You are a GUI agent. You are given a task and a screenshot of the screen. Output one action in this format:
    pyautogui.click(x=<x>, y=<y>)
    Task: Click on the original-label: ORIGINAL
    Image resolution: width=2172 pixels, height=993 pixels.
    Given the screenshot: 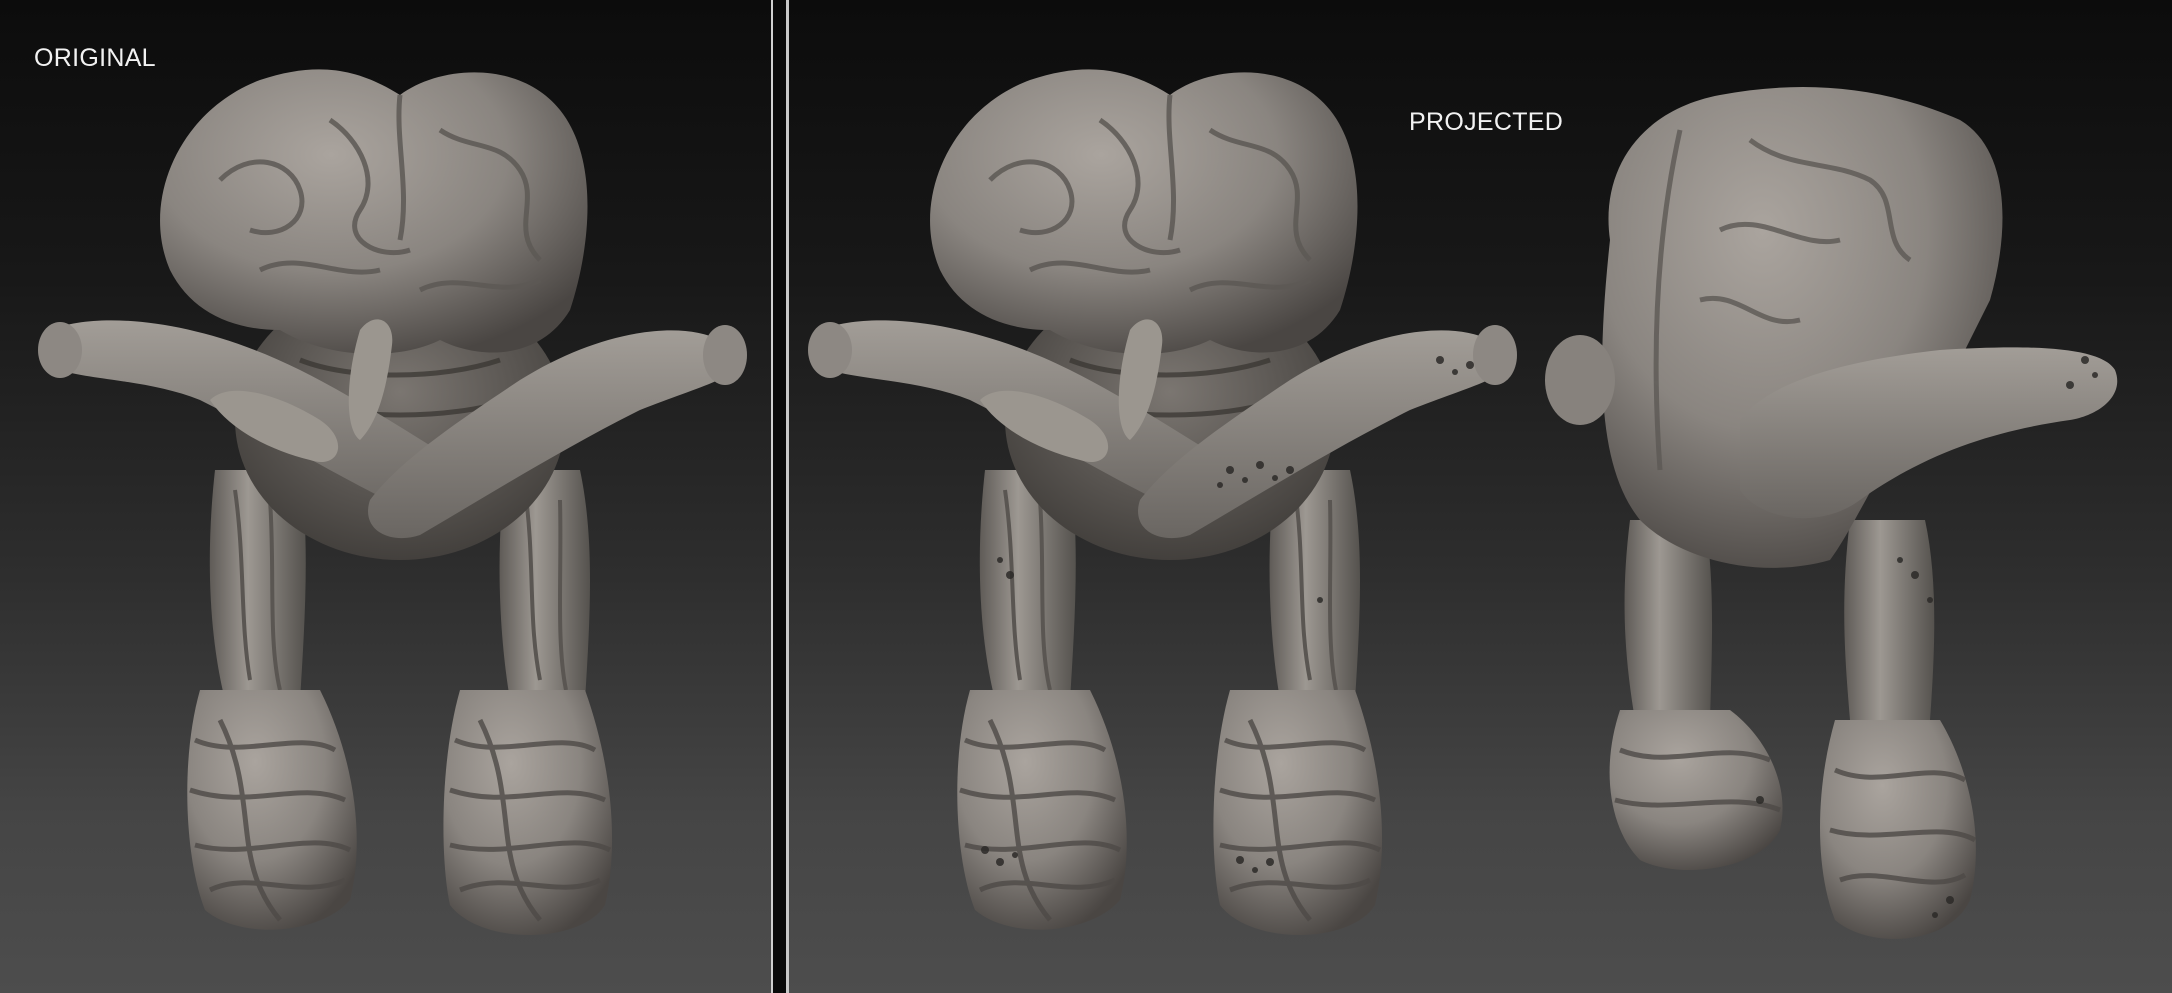 What is the action you would take?
    pyautogui.click(x=95, y=58)
    